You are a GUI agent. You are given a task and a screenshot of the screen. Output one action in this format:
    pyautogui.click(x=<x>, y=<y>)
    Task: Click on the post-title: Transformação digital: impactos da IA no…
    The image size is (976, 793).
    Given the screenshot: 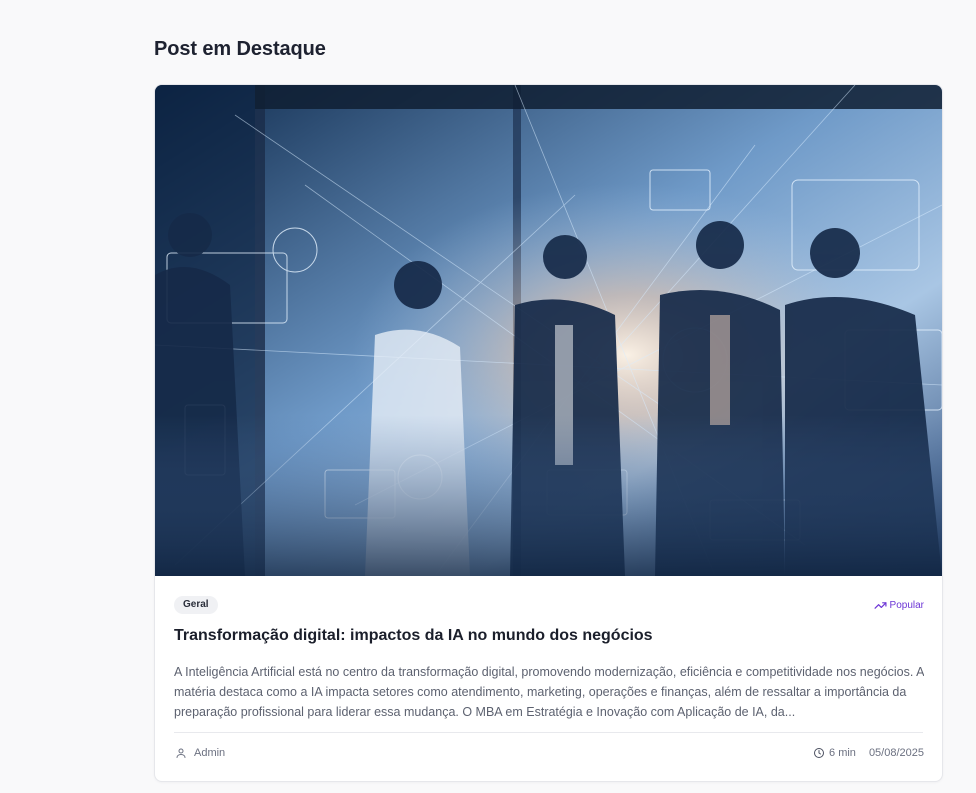 What is the action you would take?
    pyautogui.click(x=413, y=636)
    